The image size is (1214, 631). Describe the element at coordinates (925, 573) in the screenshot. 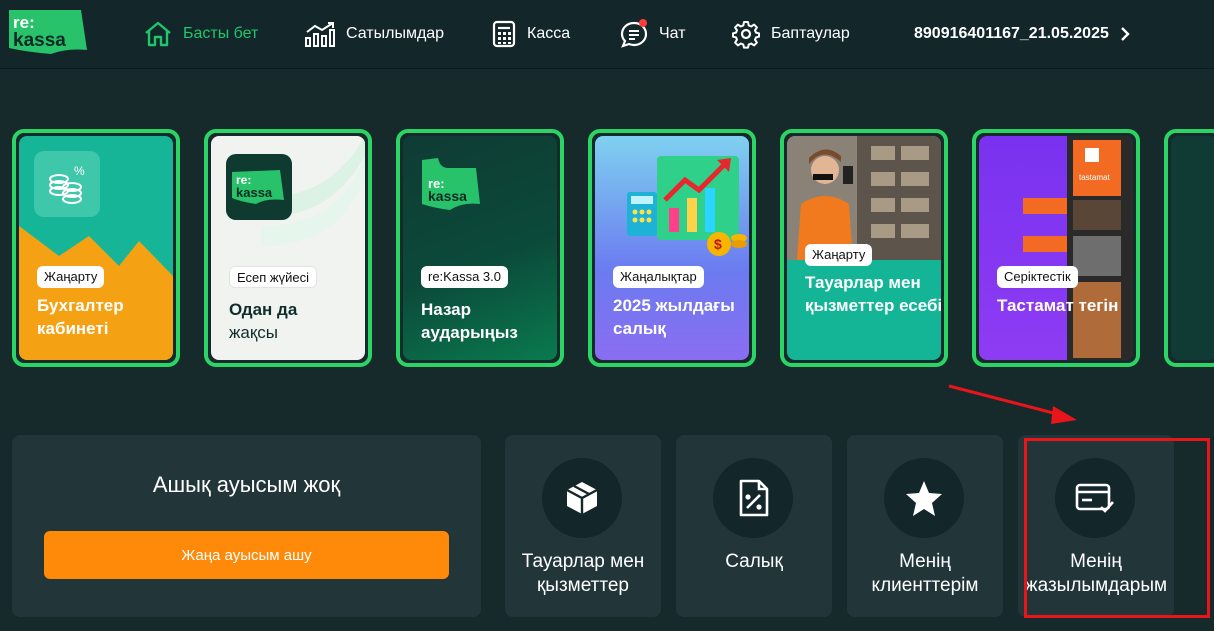

I see `tile-label: Менің клиенттерім` at that location.